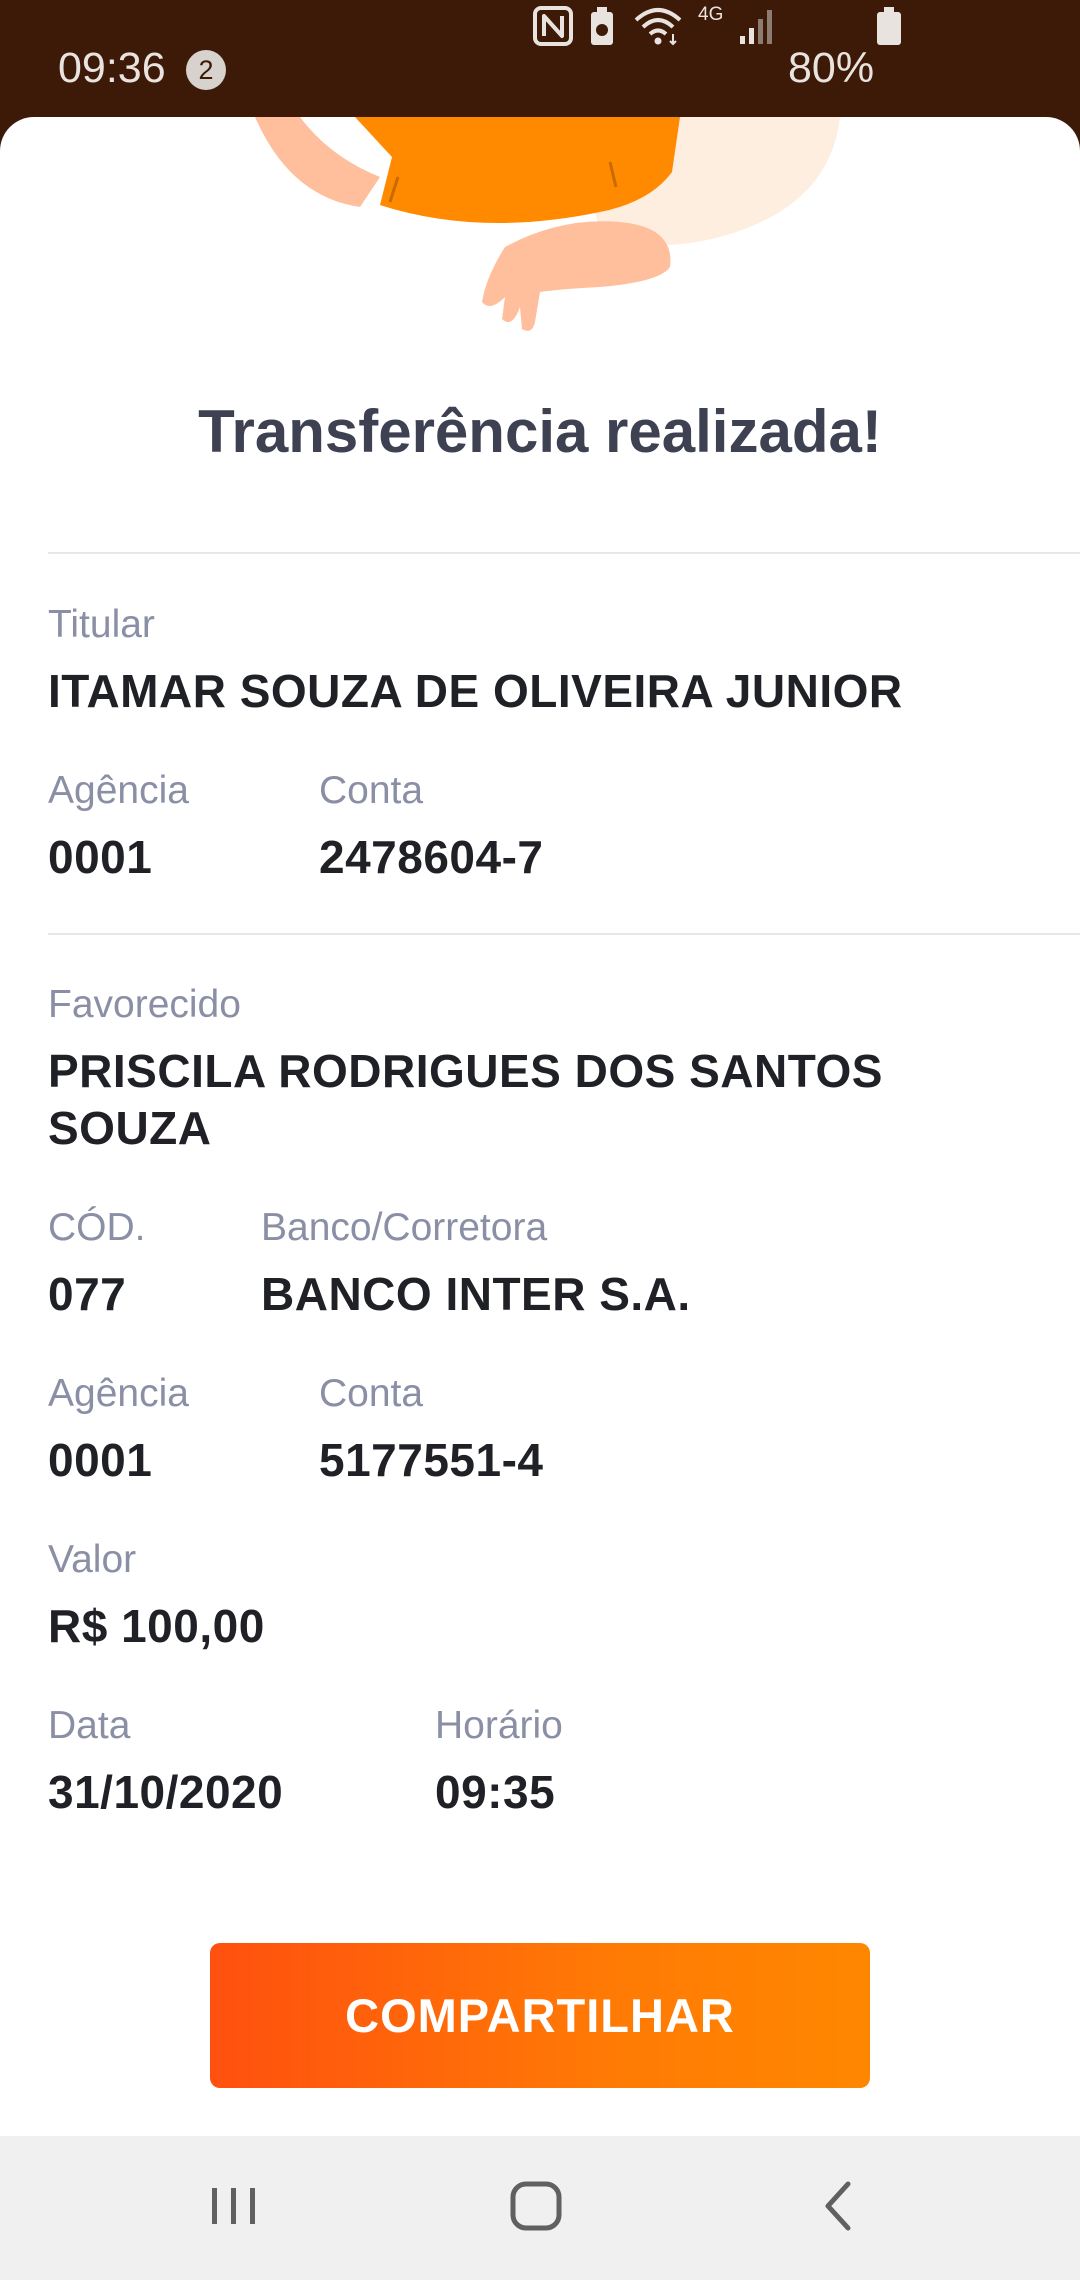  Describe the element at coordinates (540, 431) in the screenshot. I see `page-title: Transferência realizada!` at that location.